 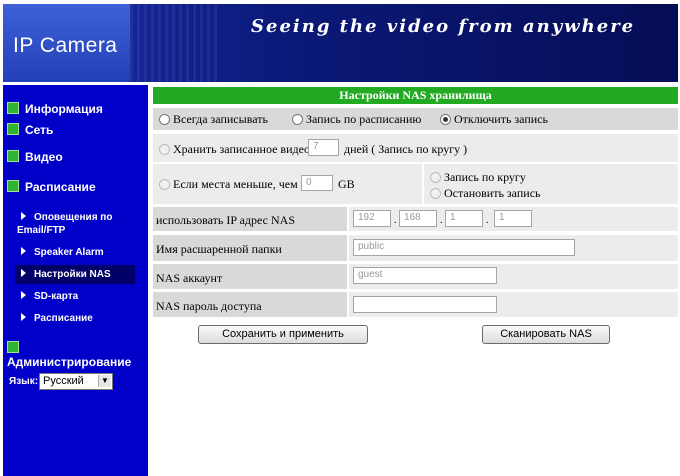 I want to click on sidebar-item-email-ftp: Оповещения по Email/FTP, so click(x=72, y=224).